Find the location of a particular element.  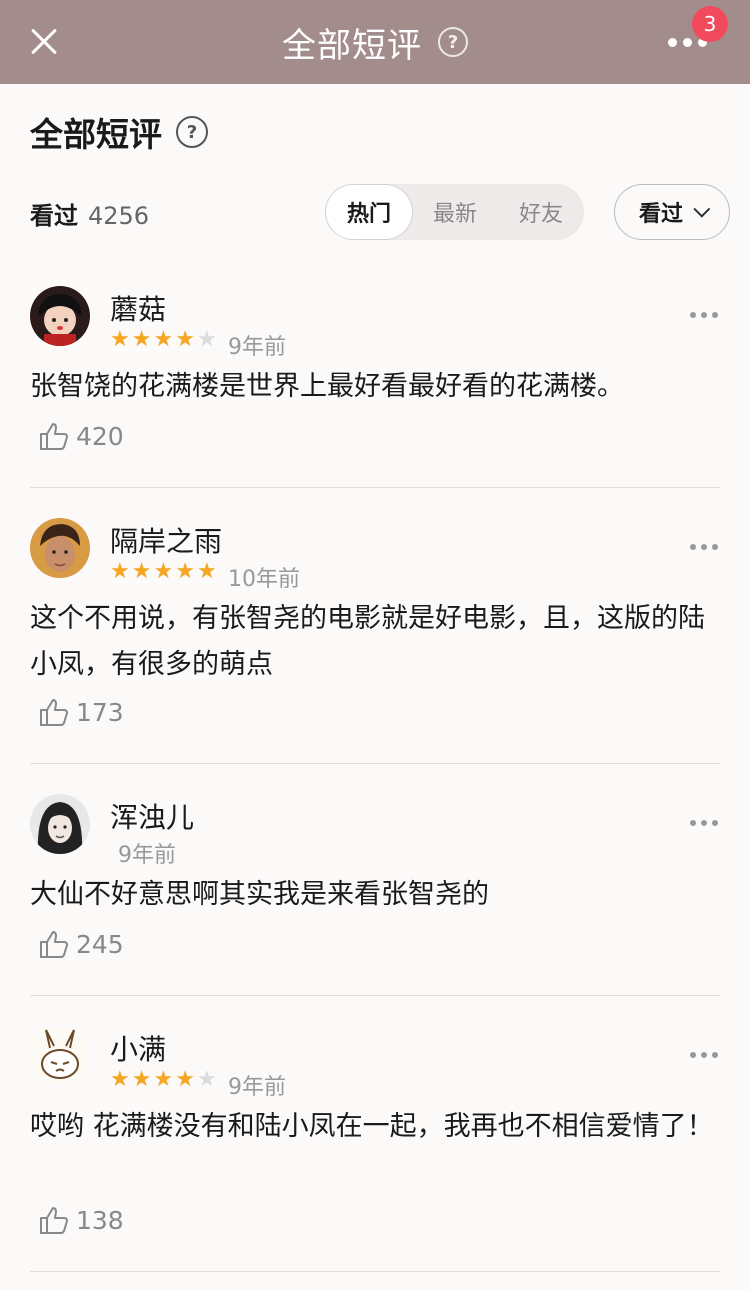

like-button: 138 is located at coordinates (81, 1220).